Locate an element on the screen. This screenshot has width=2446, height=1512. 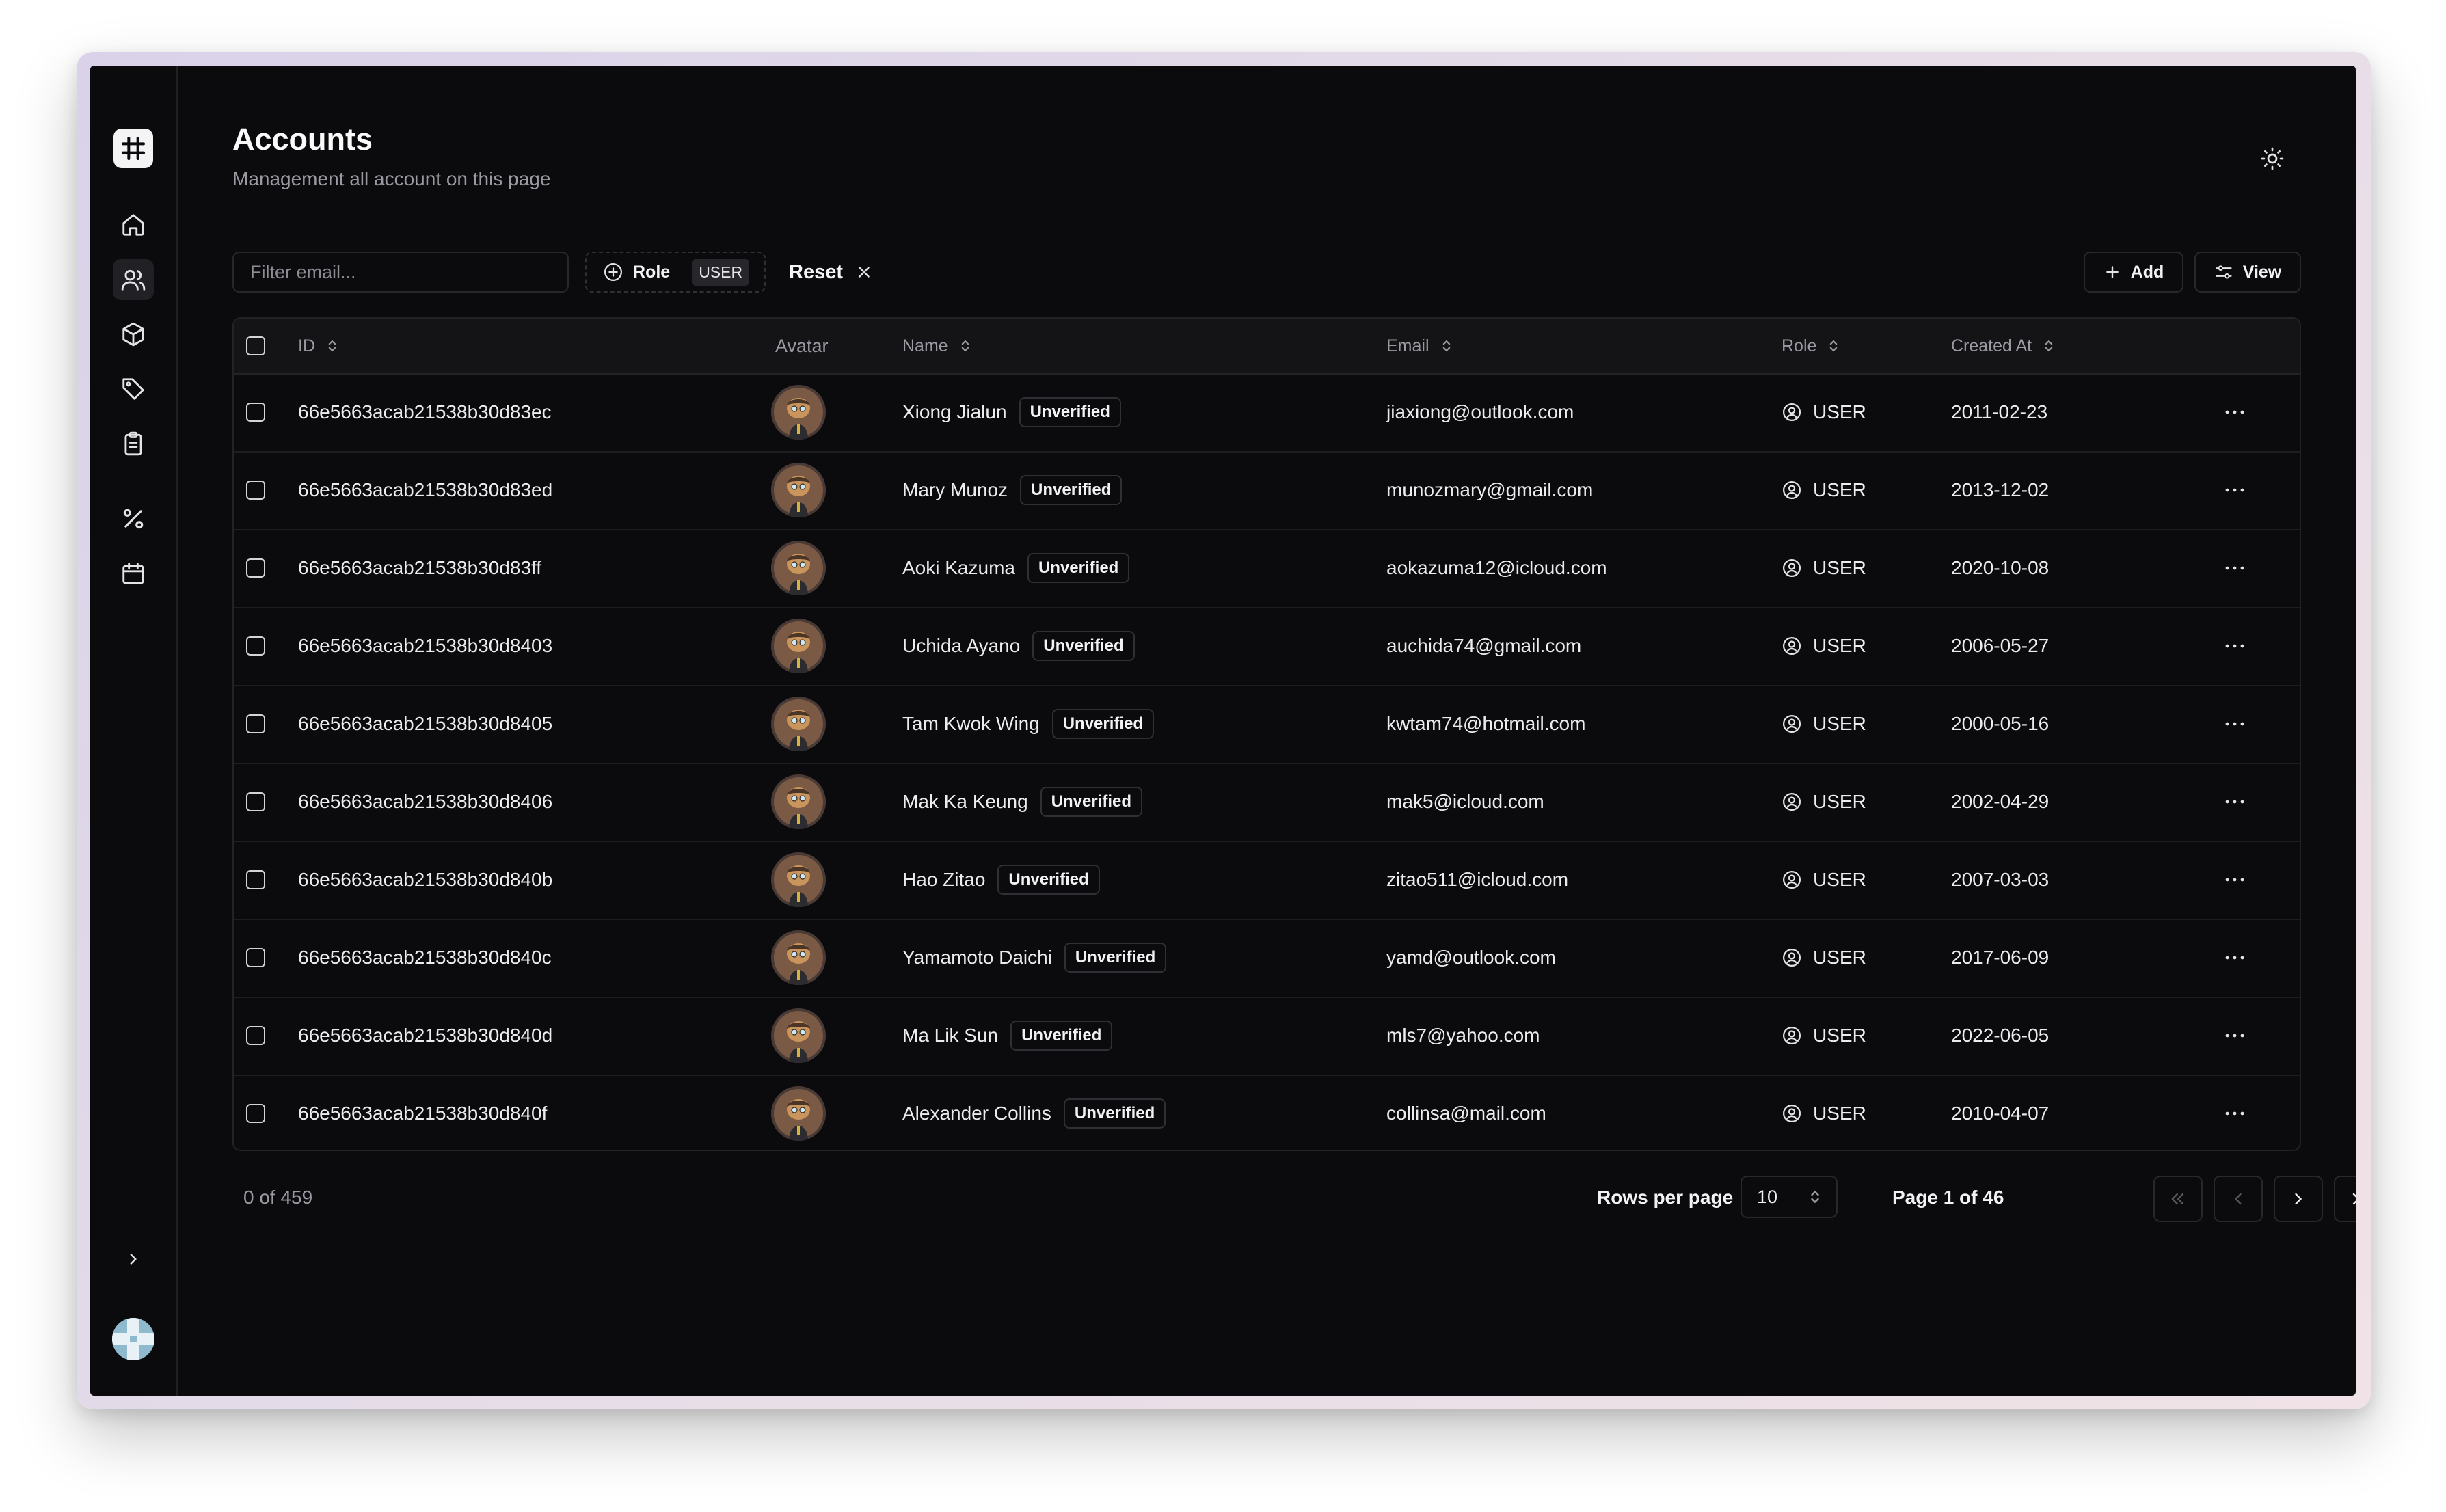
previous-page-button is located at coordinates (2238, 1199).